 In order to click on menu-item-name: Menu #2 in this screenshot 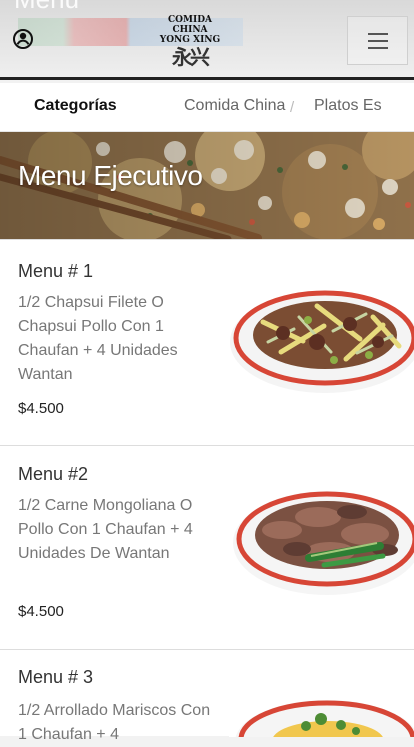, I will do `click(53, 474)`.